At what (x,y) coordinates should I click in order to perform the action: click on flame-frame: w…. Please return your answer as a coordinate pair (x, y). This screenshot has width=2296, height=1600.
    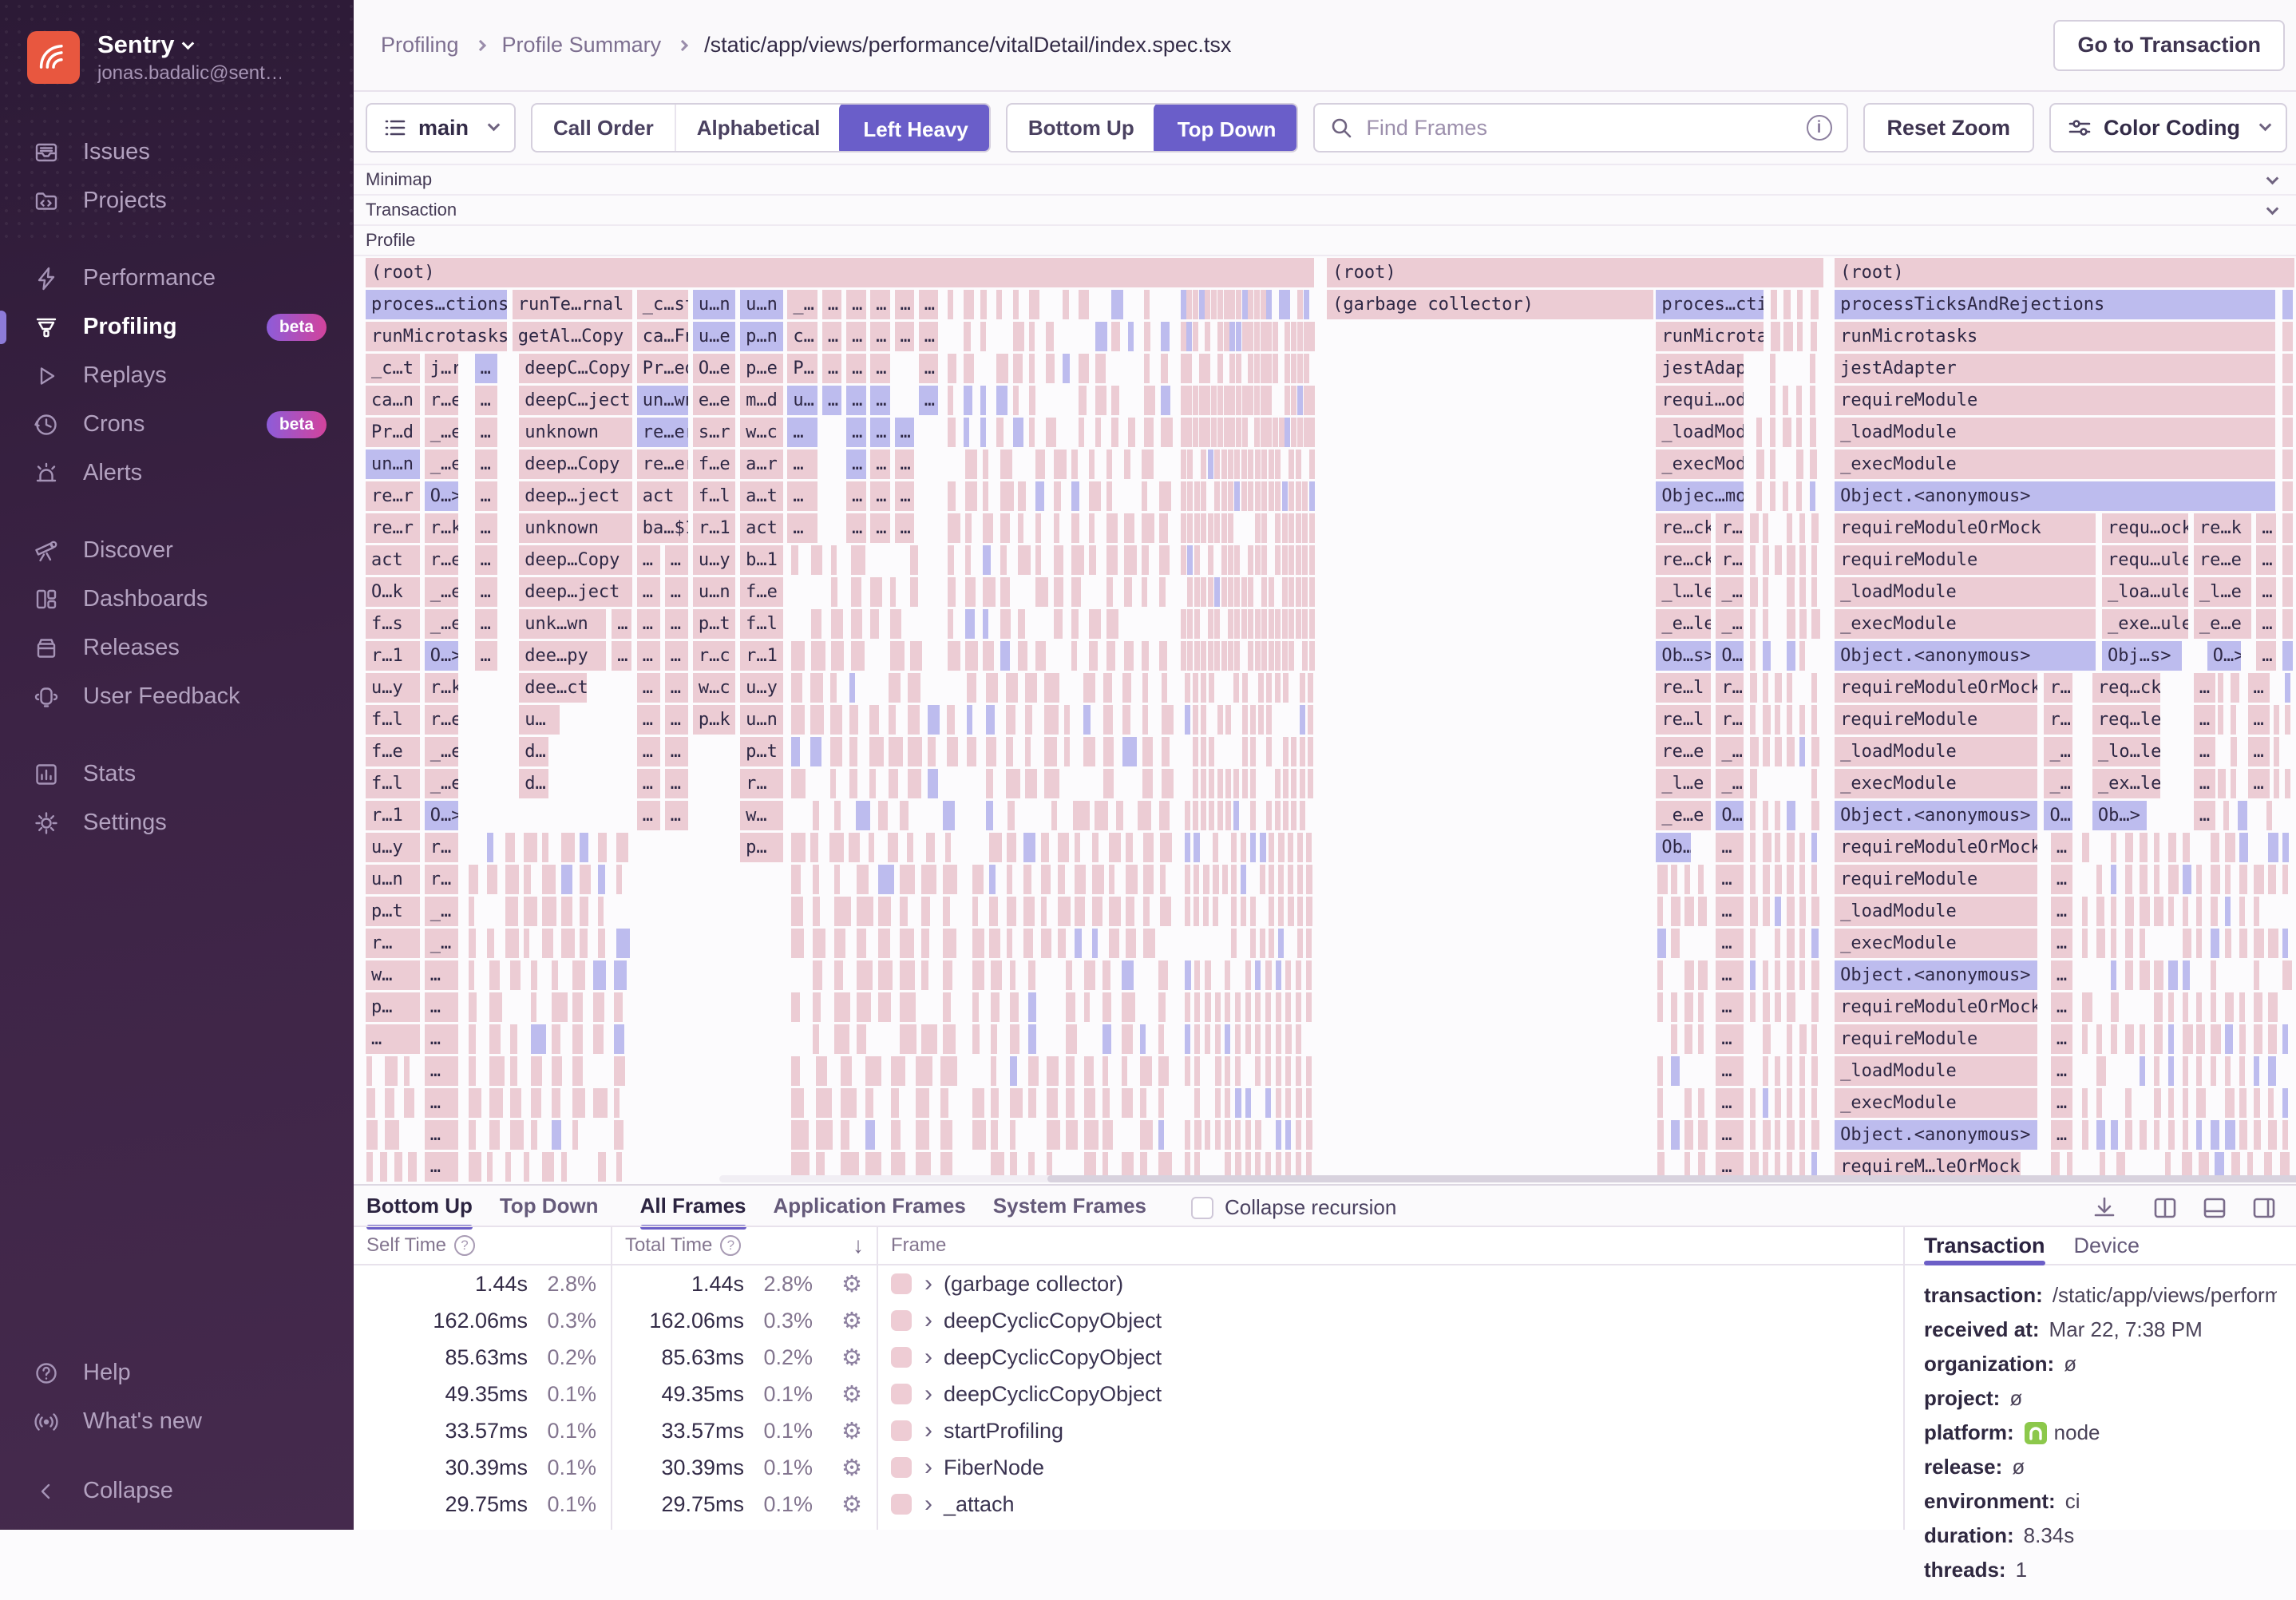
    Looking at the image, I should click on (761, 815).